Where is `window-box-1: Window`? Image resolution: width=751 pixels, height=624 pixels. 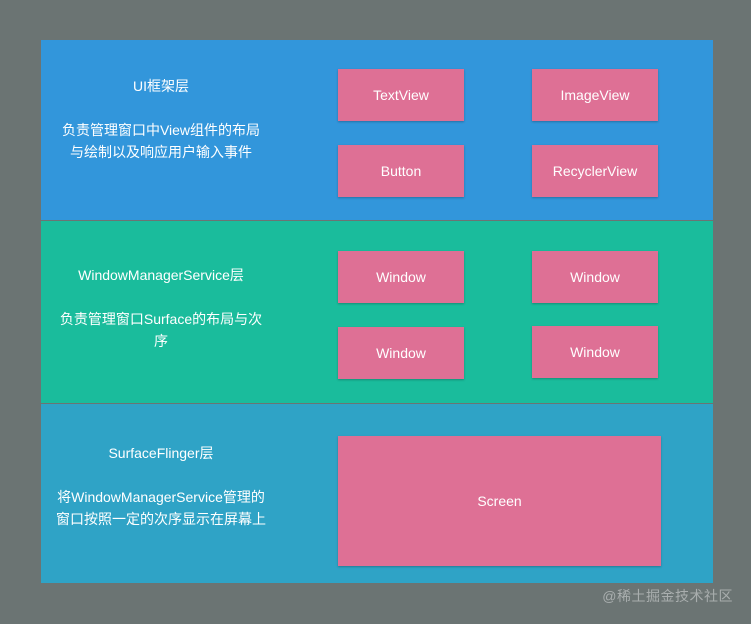
window-box-1: Window is located at coordinates (401, 277).